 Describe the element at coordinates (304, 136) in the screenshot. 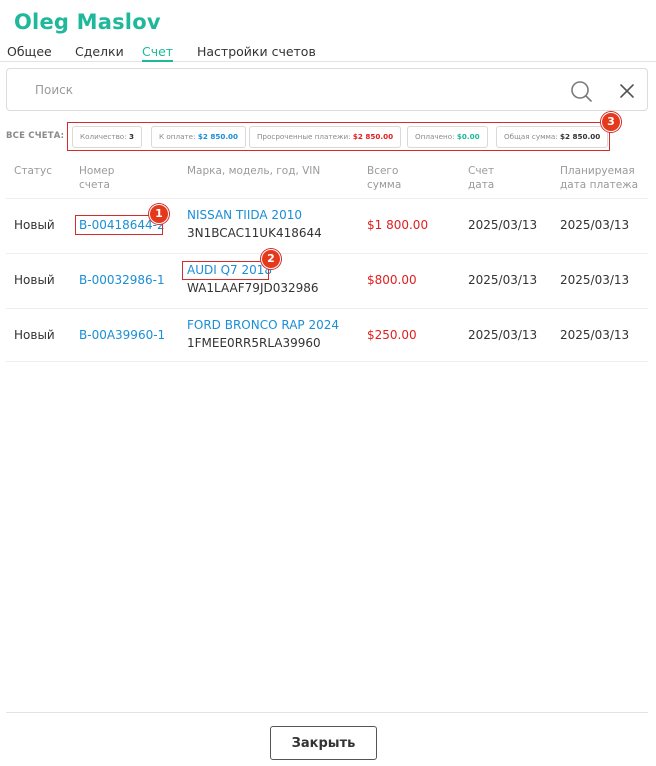

I see `summary-overdue-label: Просроченные платежи:` at that location.